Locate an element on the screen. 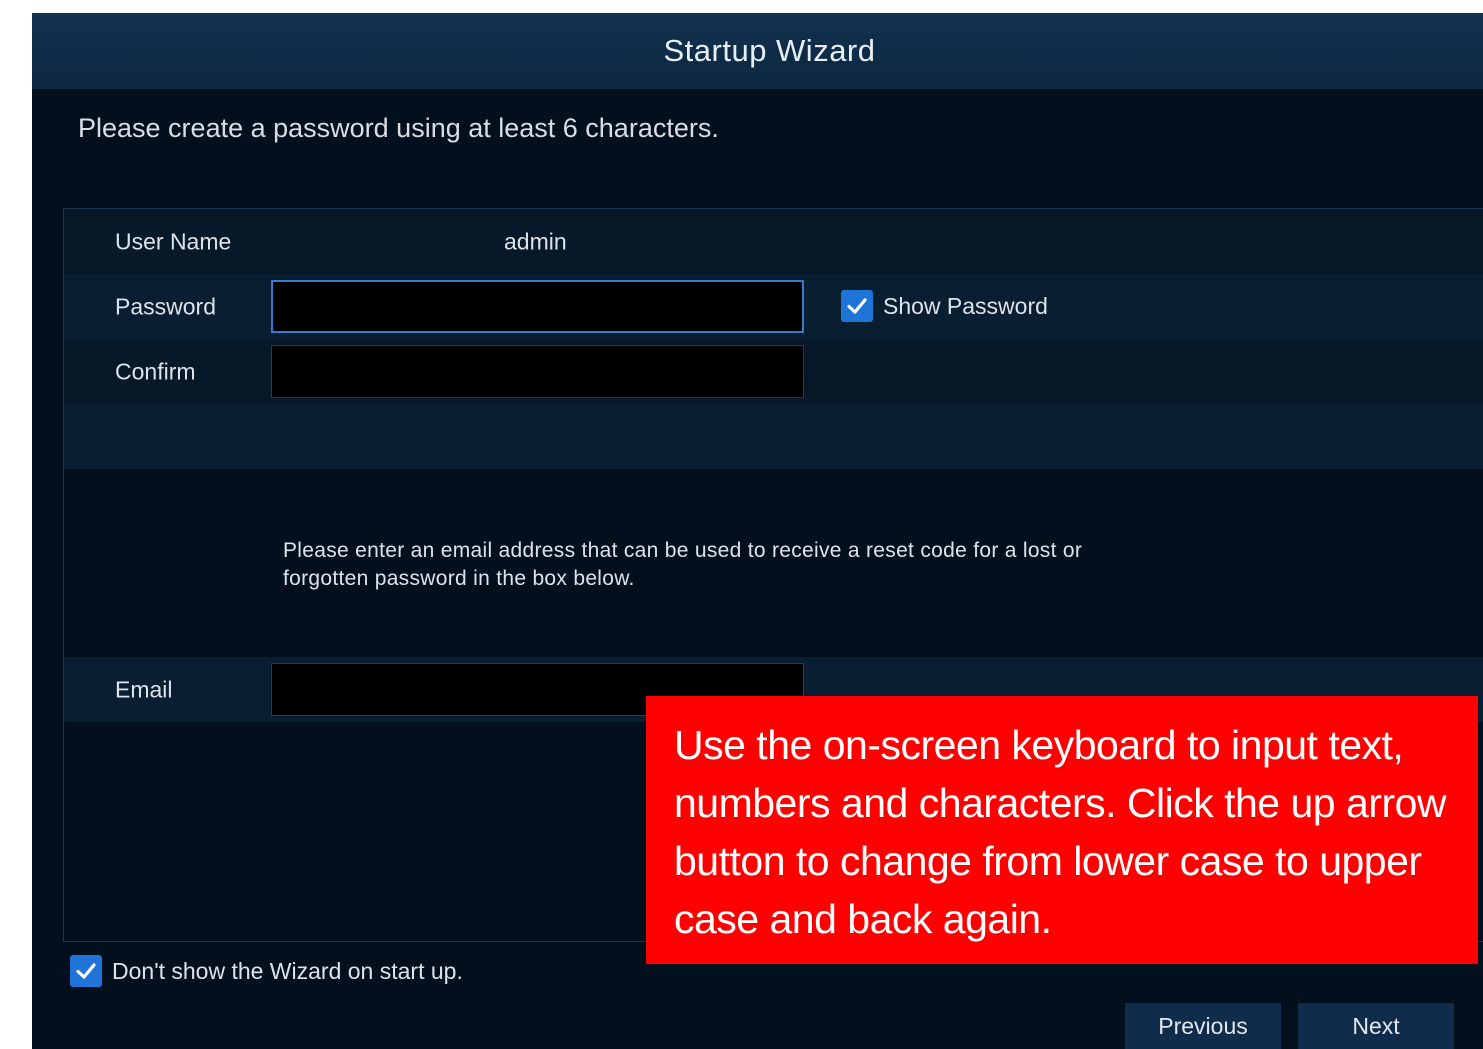  confirm-label: Confirm is located at coordinates (155, 371).